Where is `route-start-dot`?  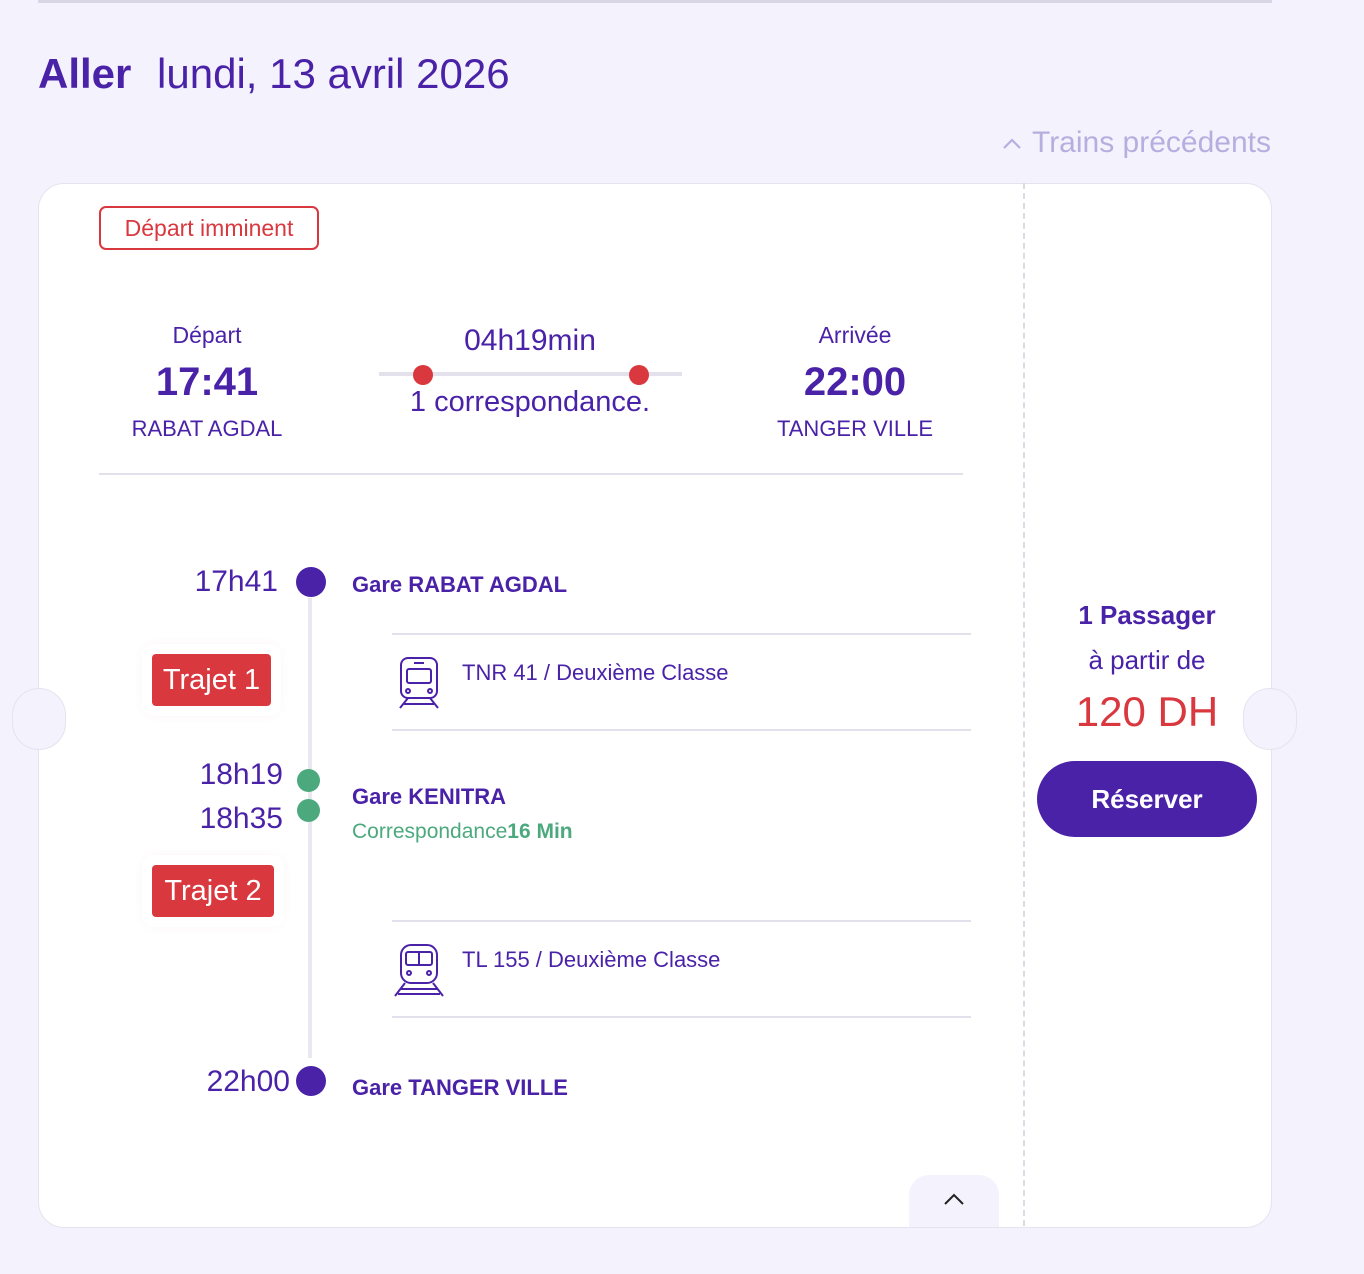 route-start-dot is located at coordinates (423, 375).